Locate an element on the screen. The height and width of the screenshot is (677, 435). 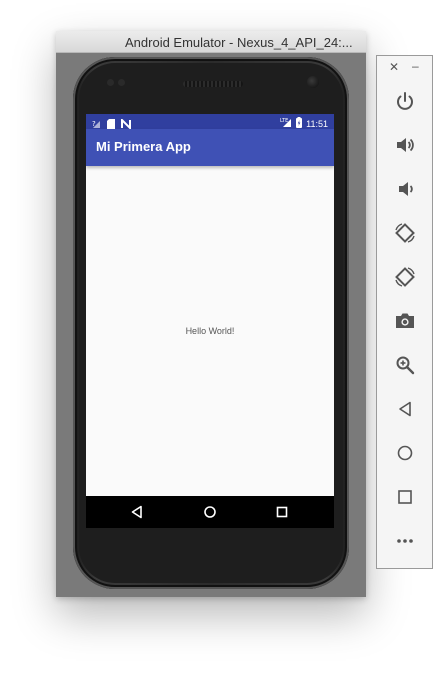
emulator-toolbar: ✕ – is located at coordinates (404, 312).